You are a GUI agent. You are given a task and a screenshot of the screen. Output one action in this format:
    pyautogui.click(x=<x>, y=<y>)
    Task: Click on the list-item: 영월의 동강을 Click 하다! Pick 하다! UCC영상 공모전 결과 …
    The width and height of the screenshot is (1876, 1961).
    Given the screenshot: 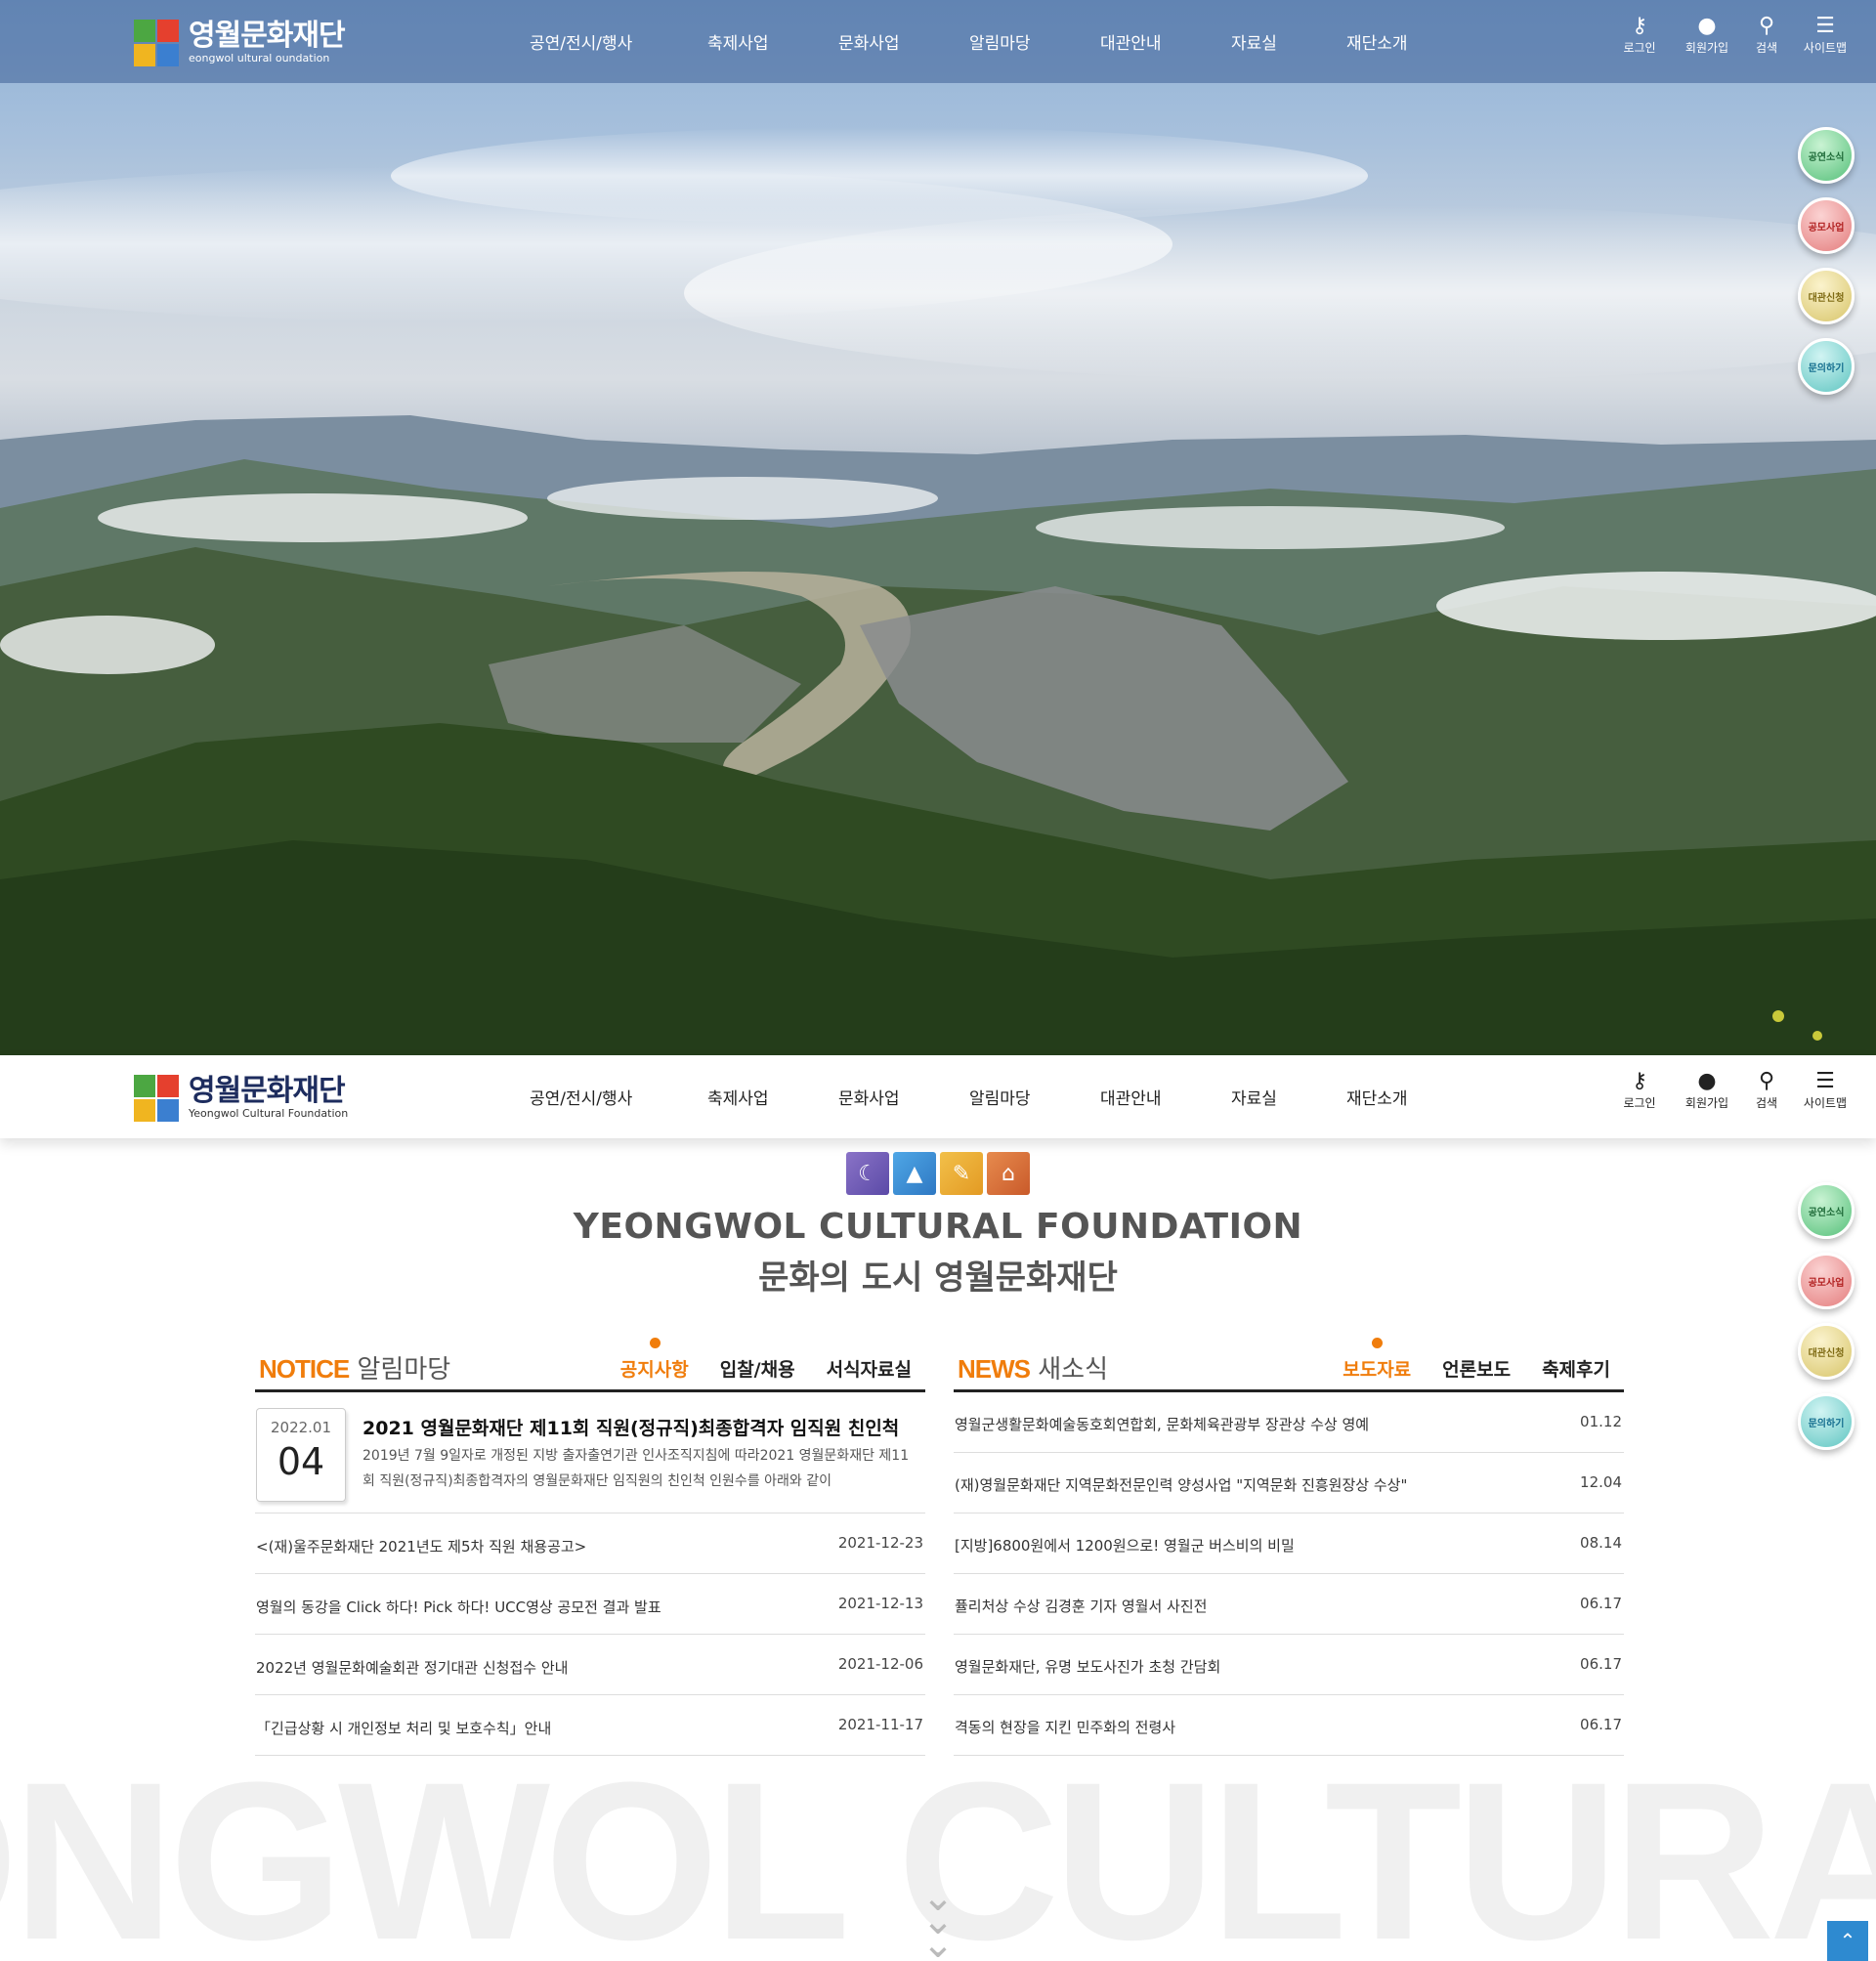 What is the action you would take?
    pyautogui.click(x=590, y=1604)
    